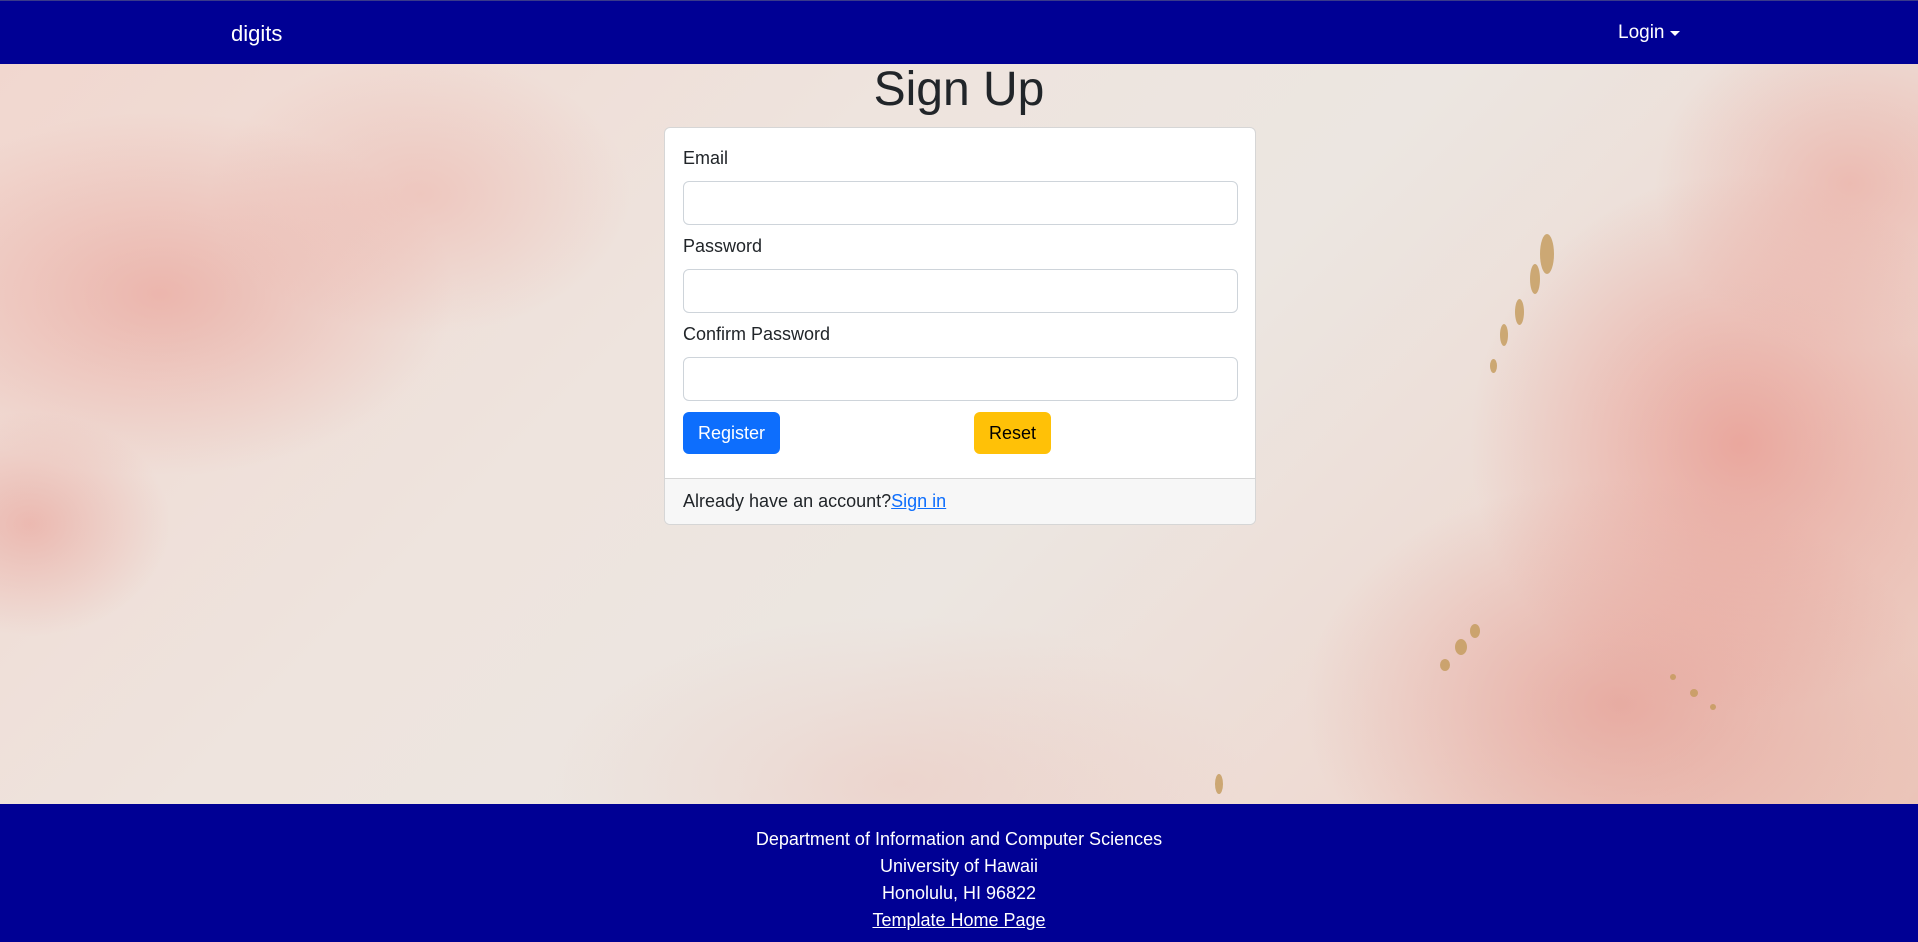 This screenshot has width=1918, height=942. What do you see at coordinates (960, 433) in the screenshot?
I see `form-buttons: Register Reset` at bounding box center [960, 433].